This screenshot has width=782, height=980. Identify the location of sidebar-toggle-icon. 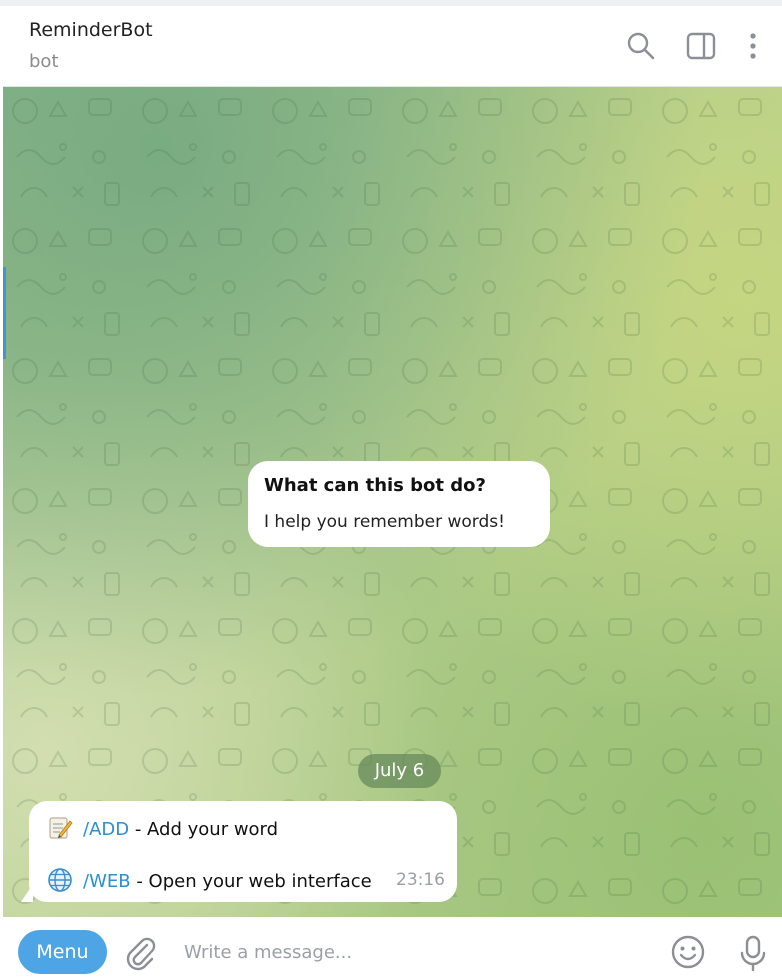
(701, 46).